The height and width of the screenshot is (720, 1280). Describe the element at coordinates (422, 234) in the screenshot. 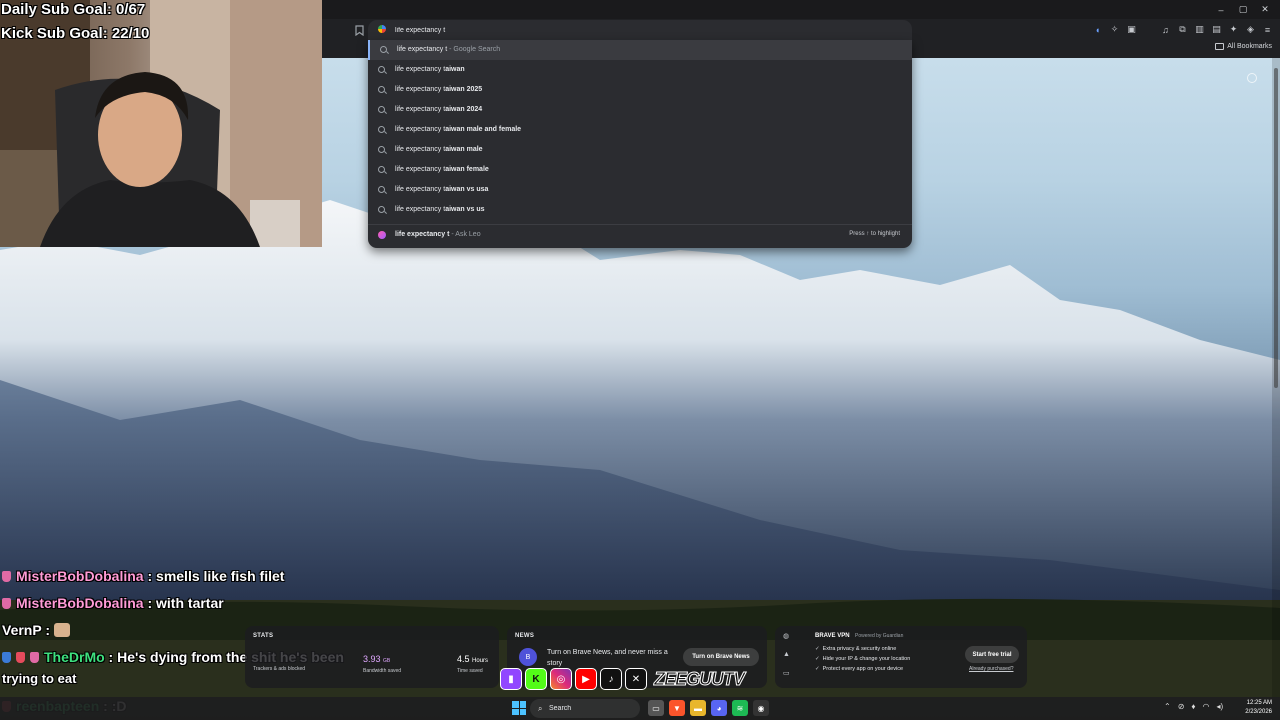

I see `ask-leo-query: life expectancy t` at that location.